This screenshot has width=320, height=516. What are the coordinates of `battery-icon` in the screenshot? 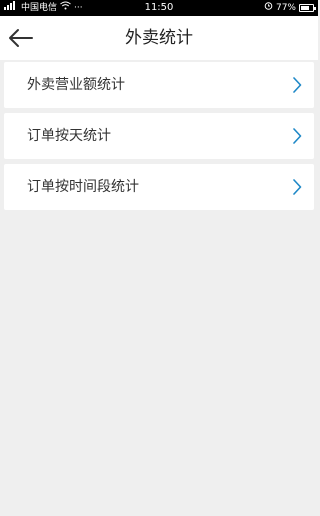 It's located at (307, 8).